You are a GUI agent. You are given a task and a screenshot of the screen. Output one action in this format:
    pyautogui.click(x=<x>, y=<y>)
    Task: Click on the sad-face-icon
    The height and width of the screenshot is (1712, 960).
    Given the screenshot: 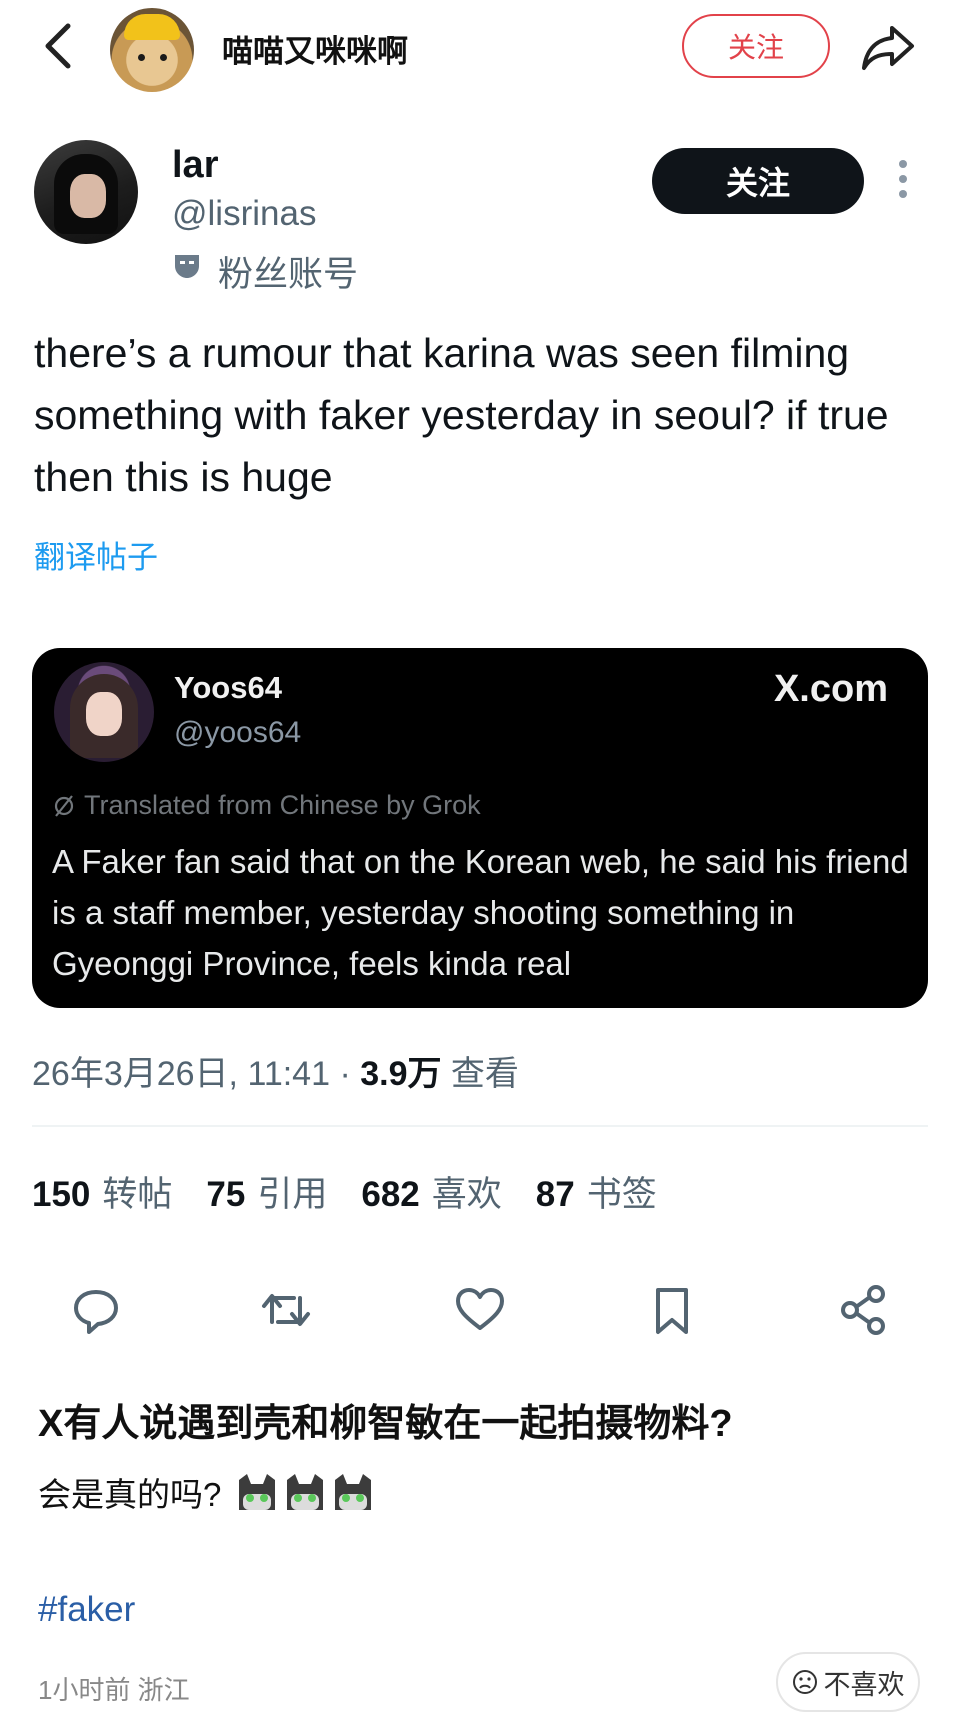 What is the action you would take?
    pyautogui.click(x=804, y=1682)
    